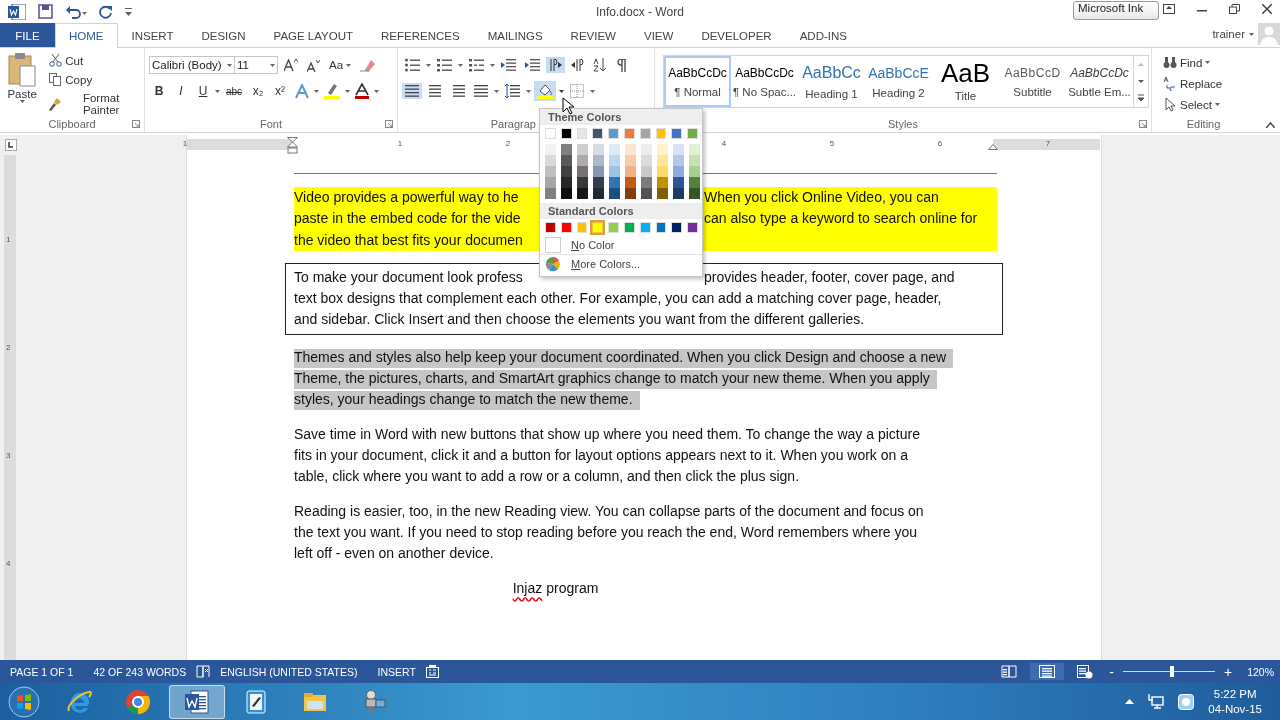  What do you see at coordinates (24, 701) in the screenshot?
I see `start-button-icon` at bounding box center [24, 701].